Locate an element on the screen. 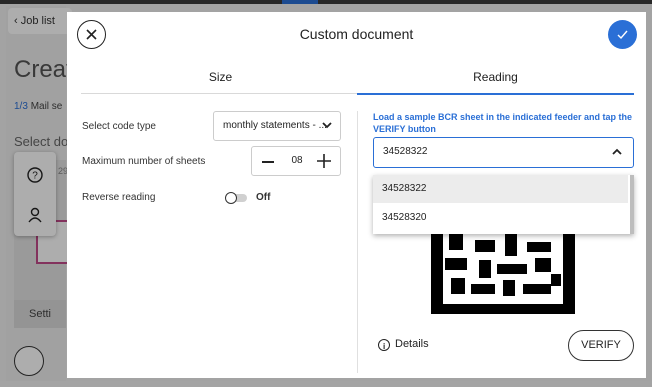 This screenshot has width=652, height=387. code-dropdown-list: 34528322 34528320 is located at coordinates (503, 204).